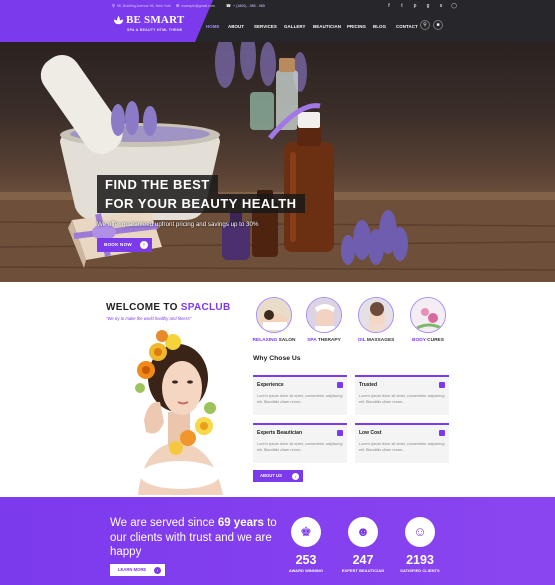  I want to click on nav-blog: BLOG, so click(379, 26).